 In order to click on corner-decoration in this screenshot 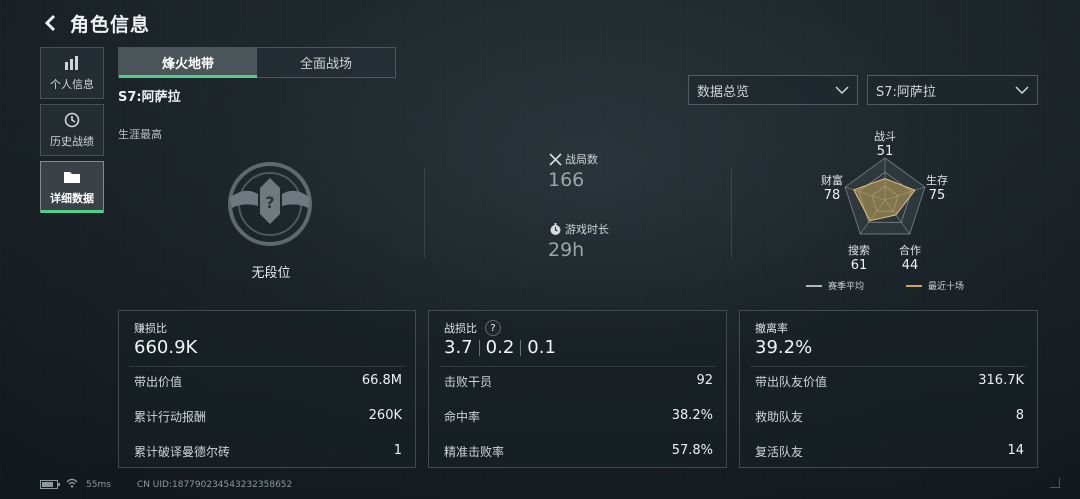, I will do `click(1055, 483)`.